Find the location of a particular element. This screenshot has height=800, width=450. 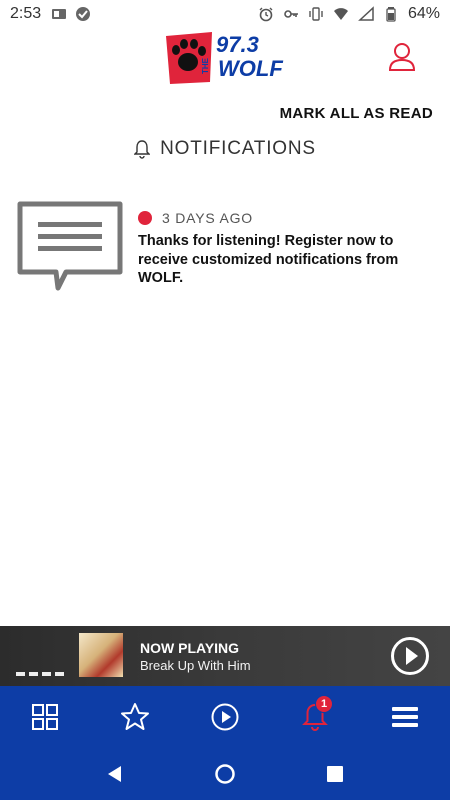

app-notification-icon is located at coordinates (83, 14).